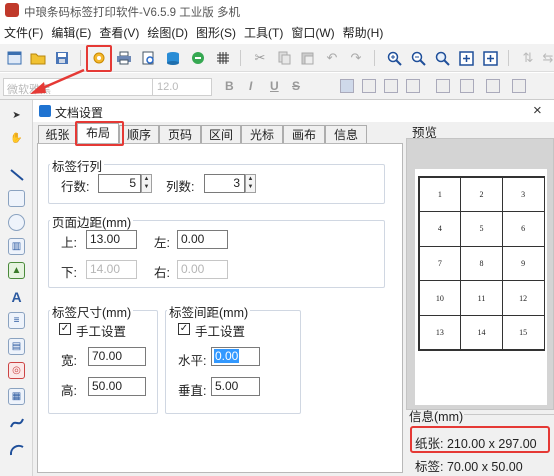 The height and width of the screenshot is (476, 554). I want to click on preview-cell: 13, so click(440, 332).